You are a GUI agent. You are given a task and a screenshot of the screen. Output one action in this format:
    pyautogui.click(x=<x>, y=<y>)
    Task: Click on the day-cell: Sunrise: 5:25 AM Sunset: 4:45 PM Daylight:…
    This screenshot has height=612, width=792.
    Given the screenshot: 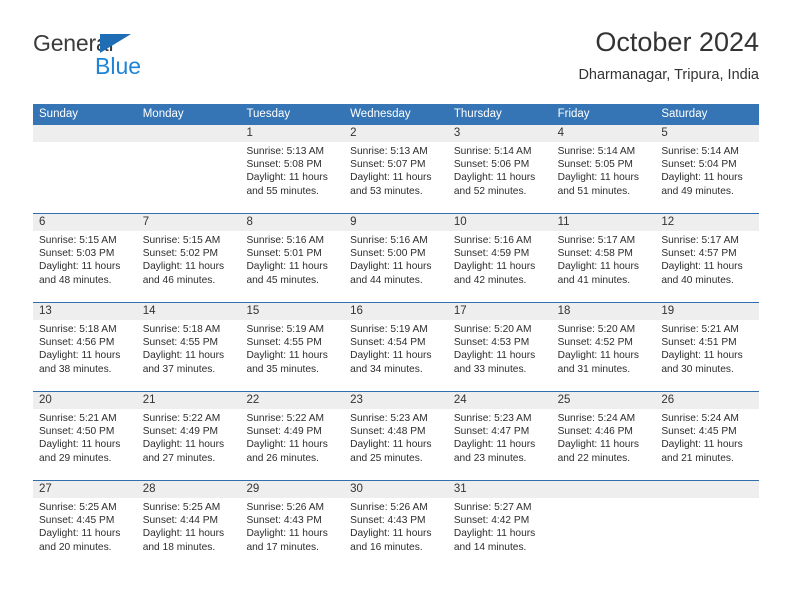 What is the action you would take?
    pyautogui.click(x=85, y=533)
    